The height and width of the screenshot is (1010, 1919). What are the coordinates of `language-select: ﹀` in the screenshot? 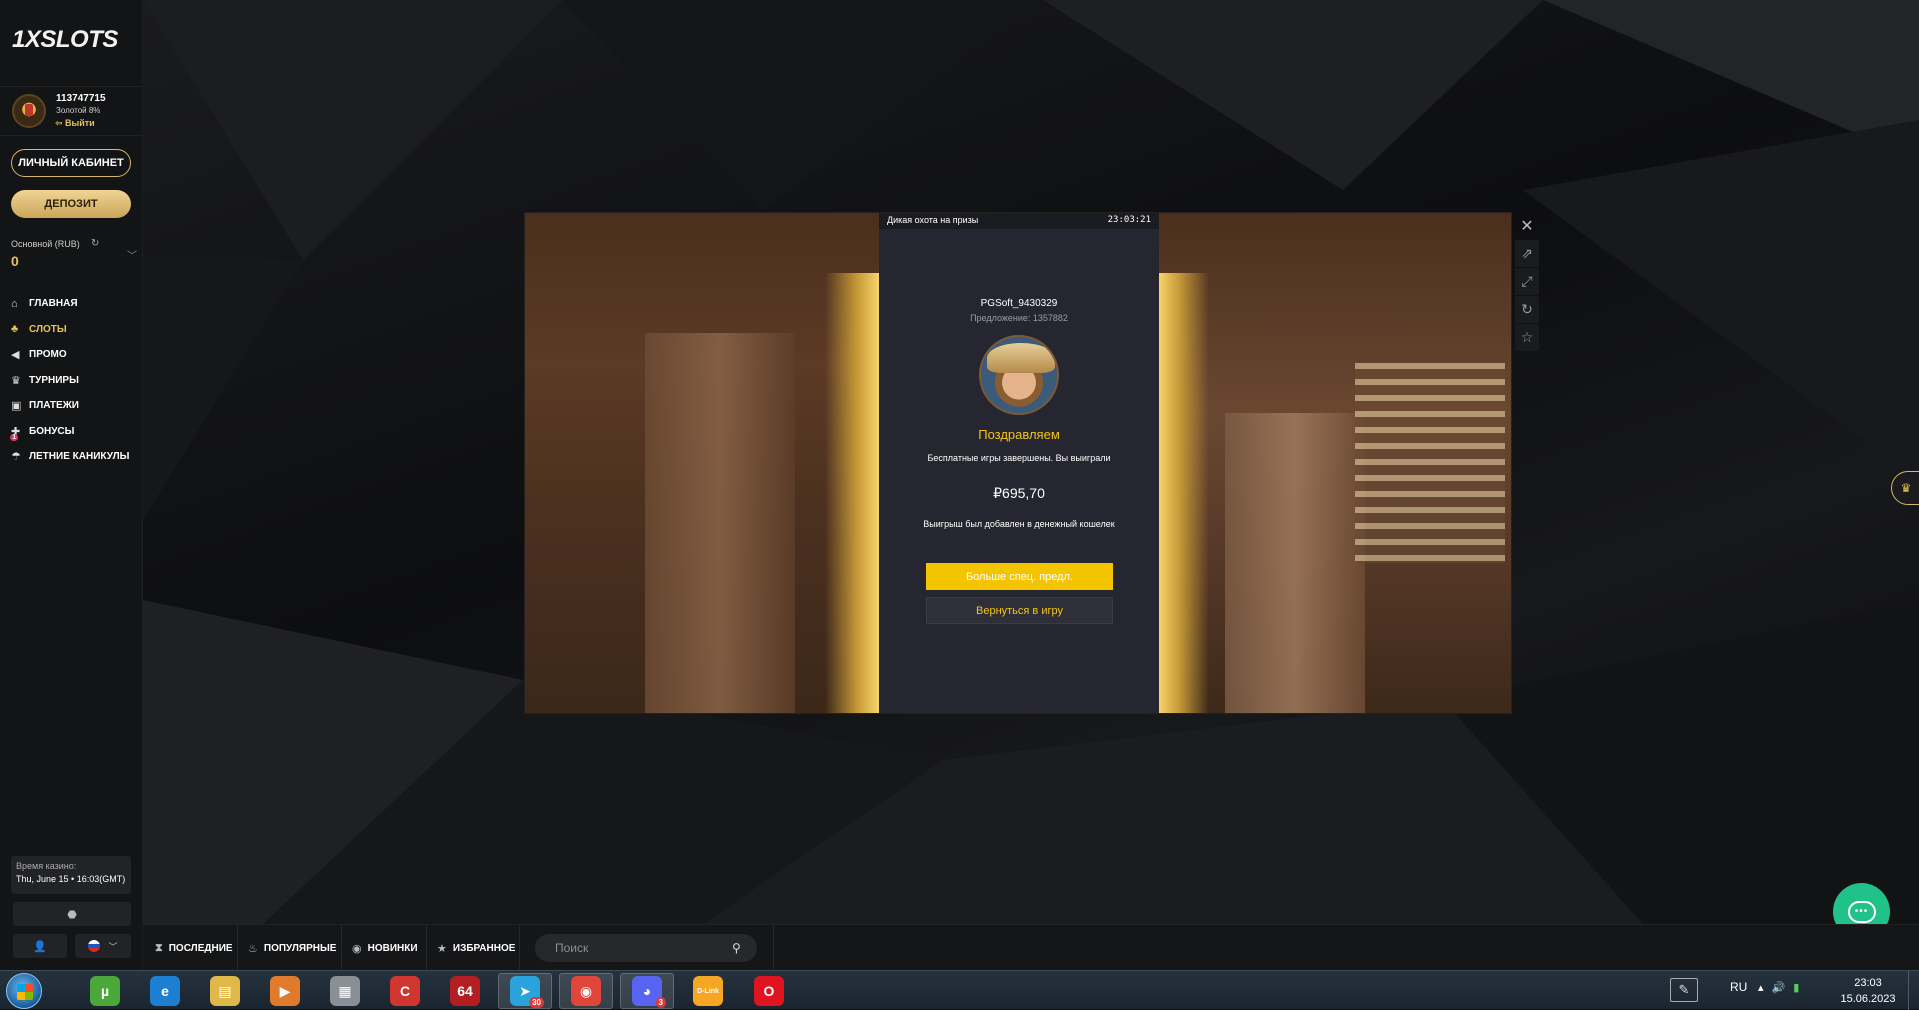 It's located at (103, 946).